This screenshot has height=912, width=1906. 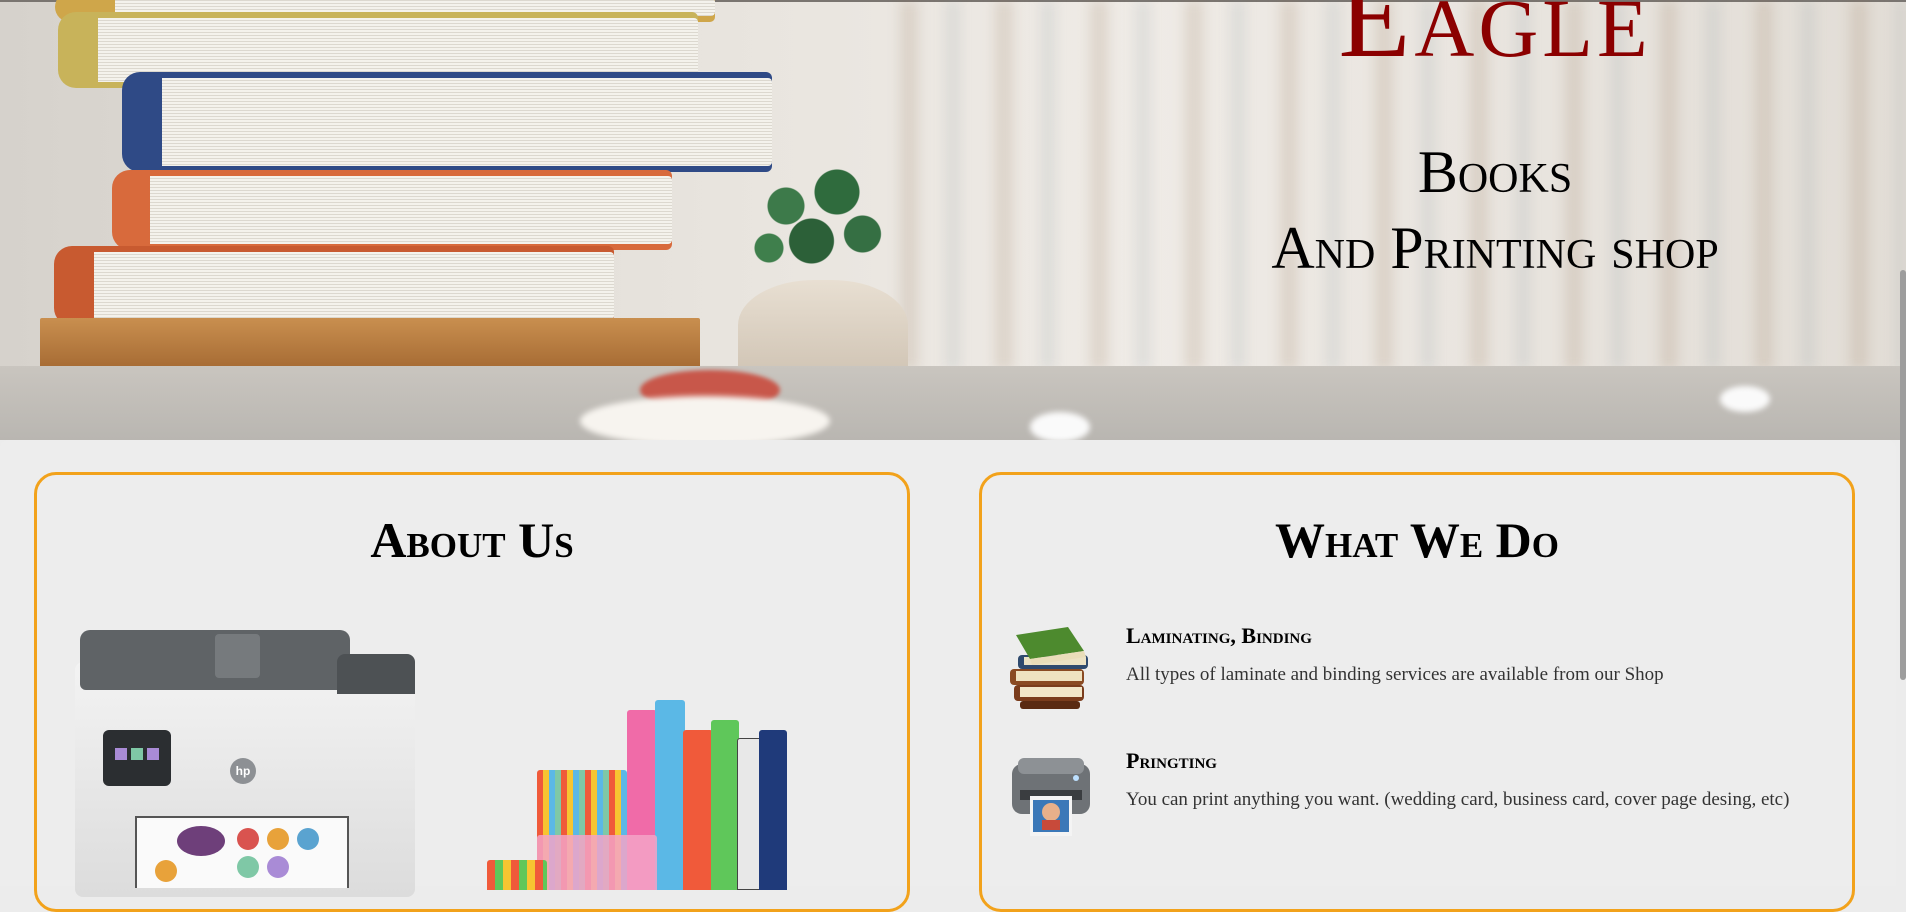 I want to click on stacked-books-icon, so click(x=1051, y=671).